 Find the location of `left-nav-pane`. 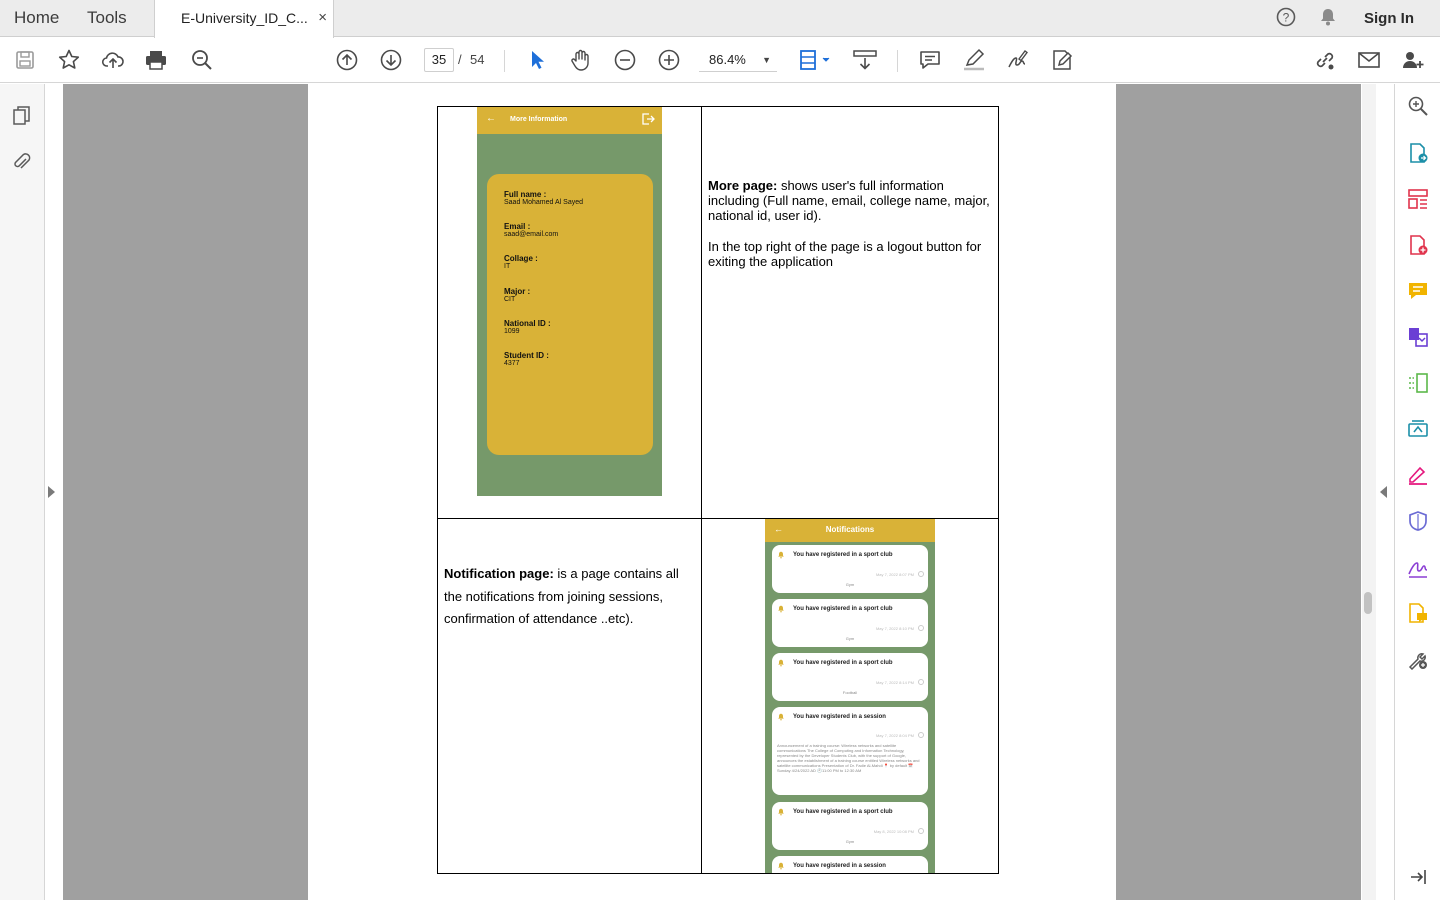

left-nav-pane is located at coordinates (22, 492).